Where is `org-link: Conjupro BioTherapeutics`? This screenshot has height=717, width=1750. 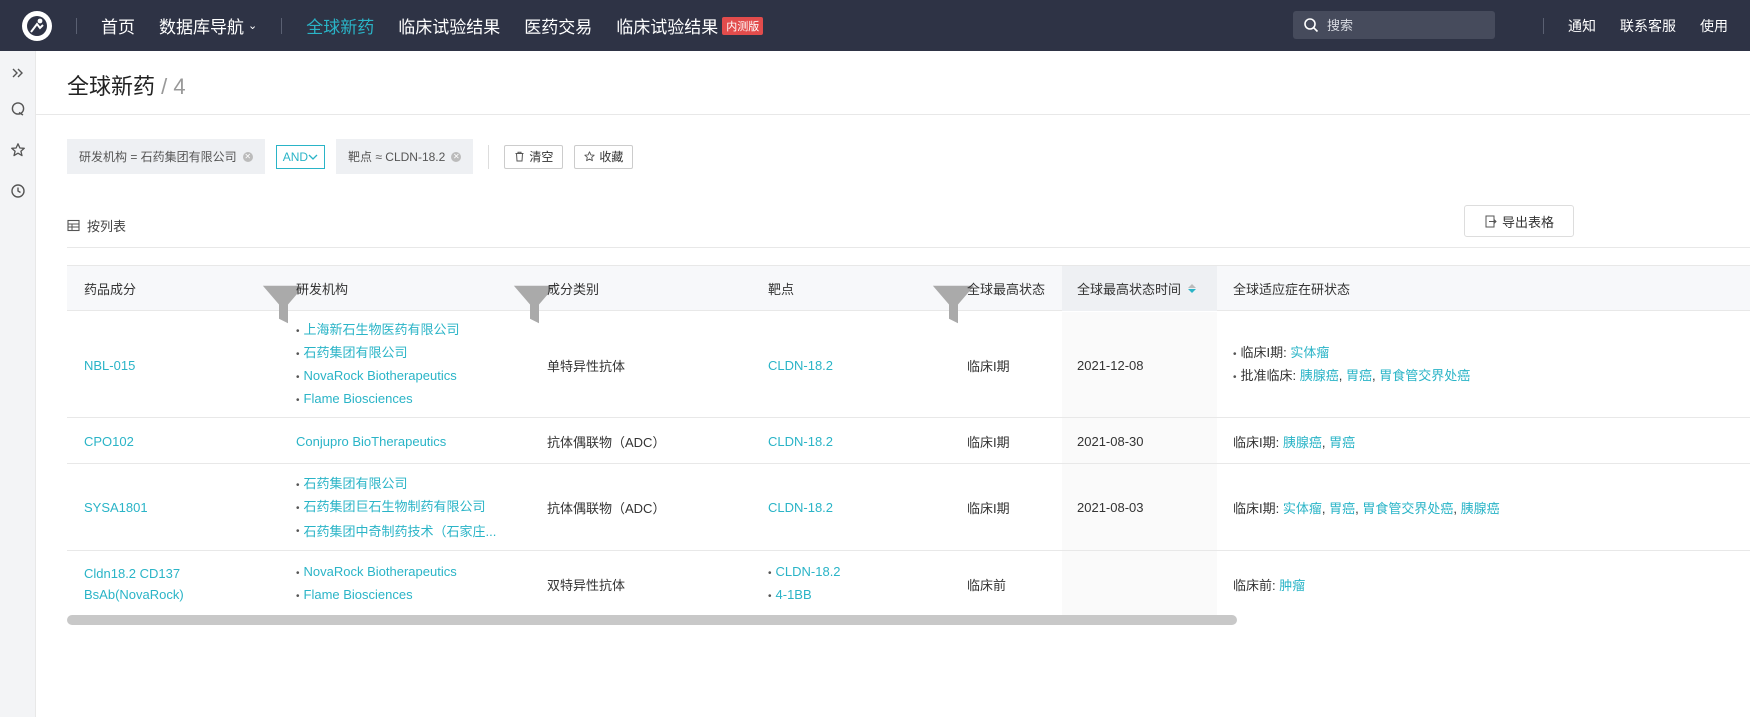 org-link: Conjupro BioTherapeutics is located at coordinates (371, 441).